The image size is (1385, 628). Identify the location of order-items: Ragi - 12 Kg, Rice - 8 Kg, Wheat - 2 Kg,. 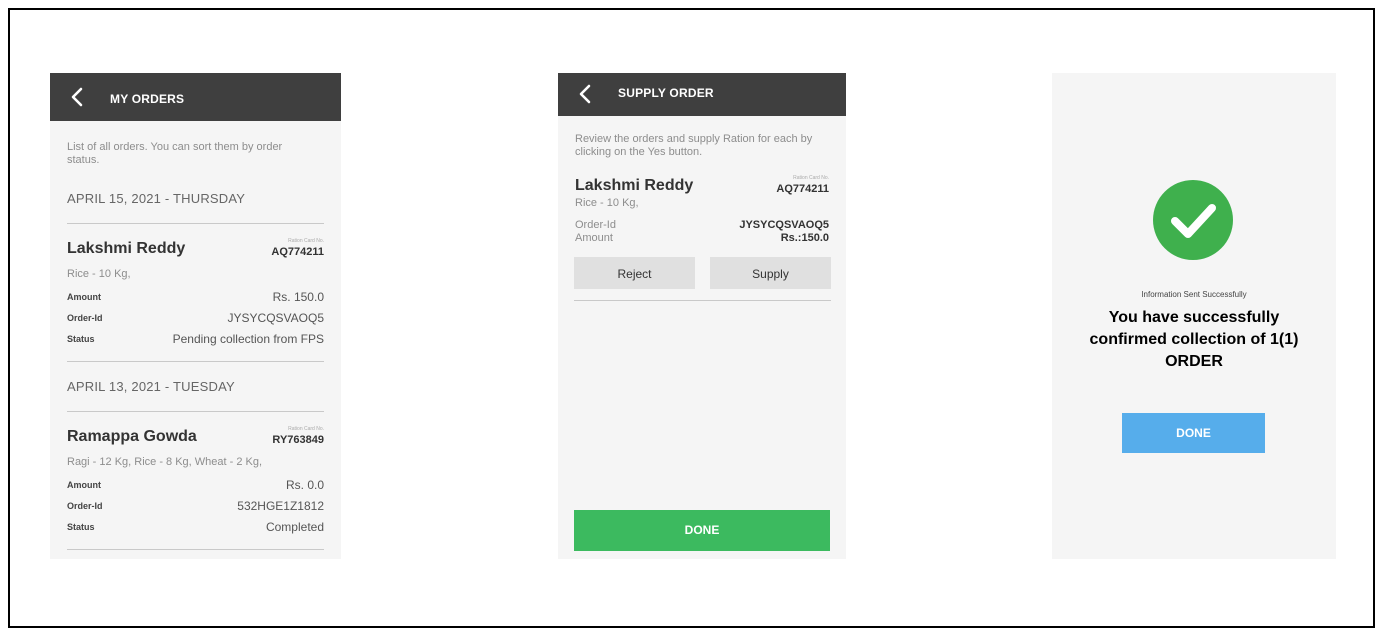
(165, 462).